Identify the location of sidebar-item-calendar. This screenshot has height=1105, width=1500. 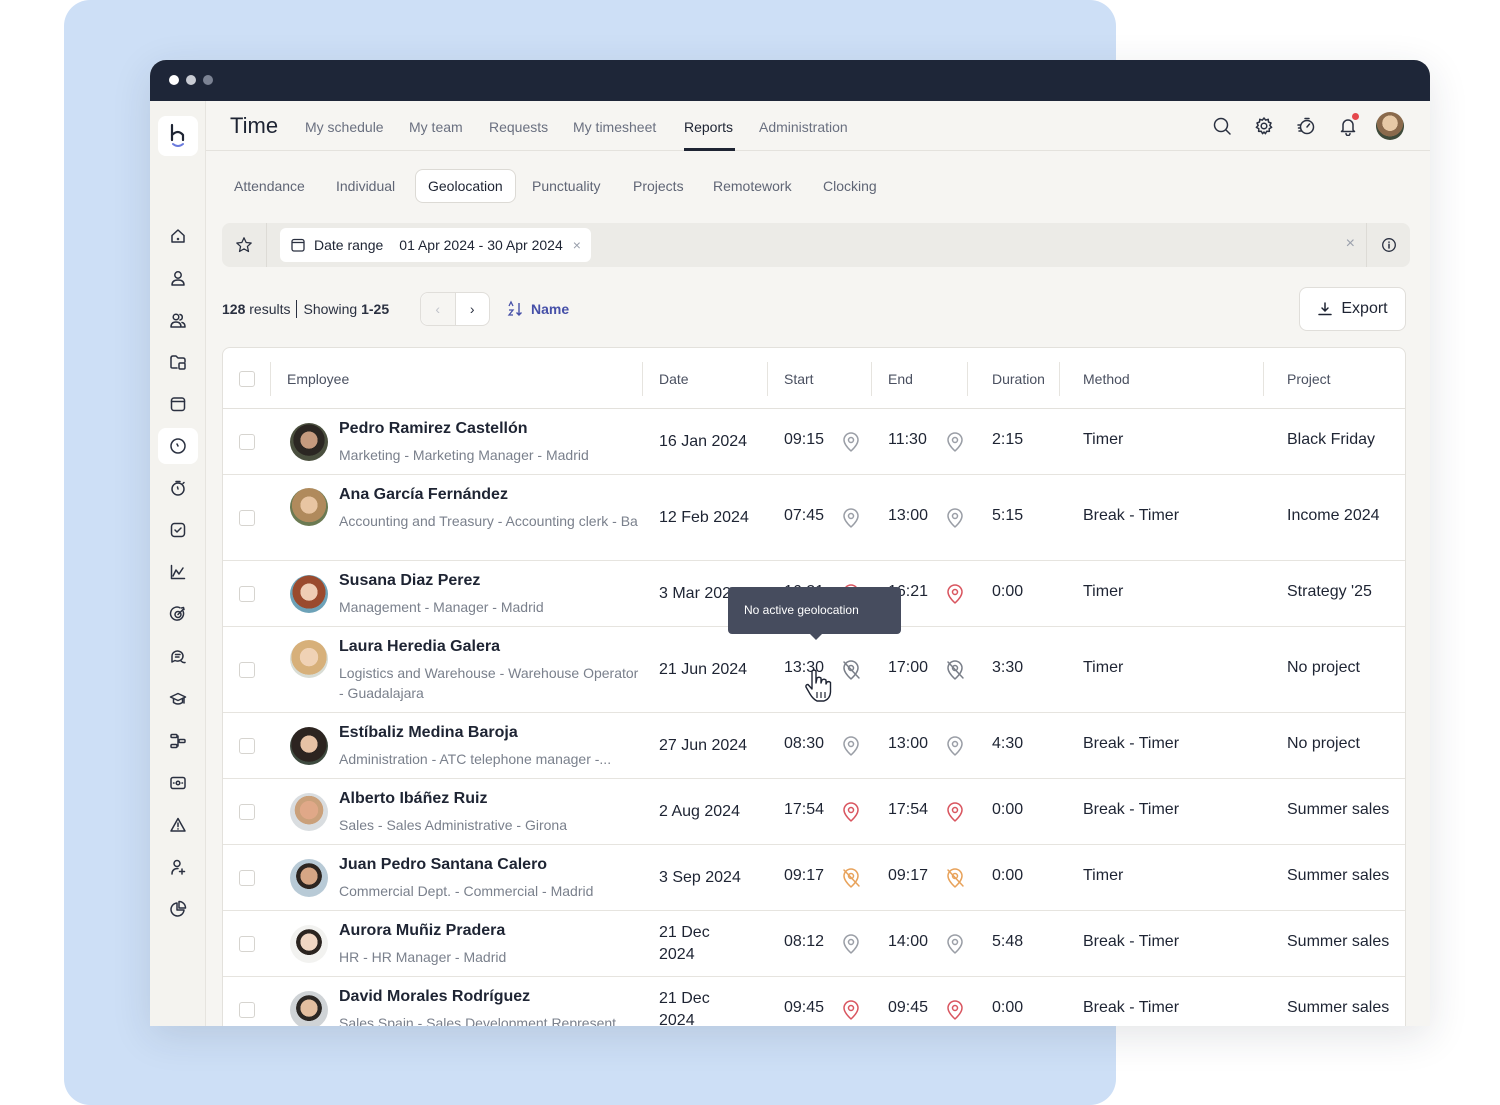
(178, 404).